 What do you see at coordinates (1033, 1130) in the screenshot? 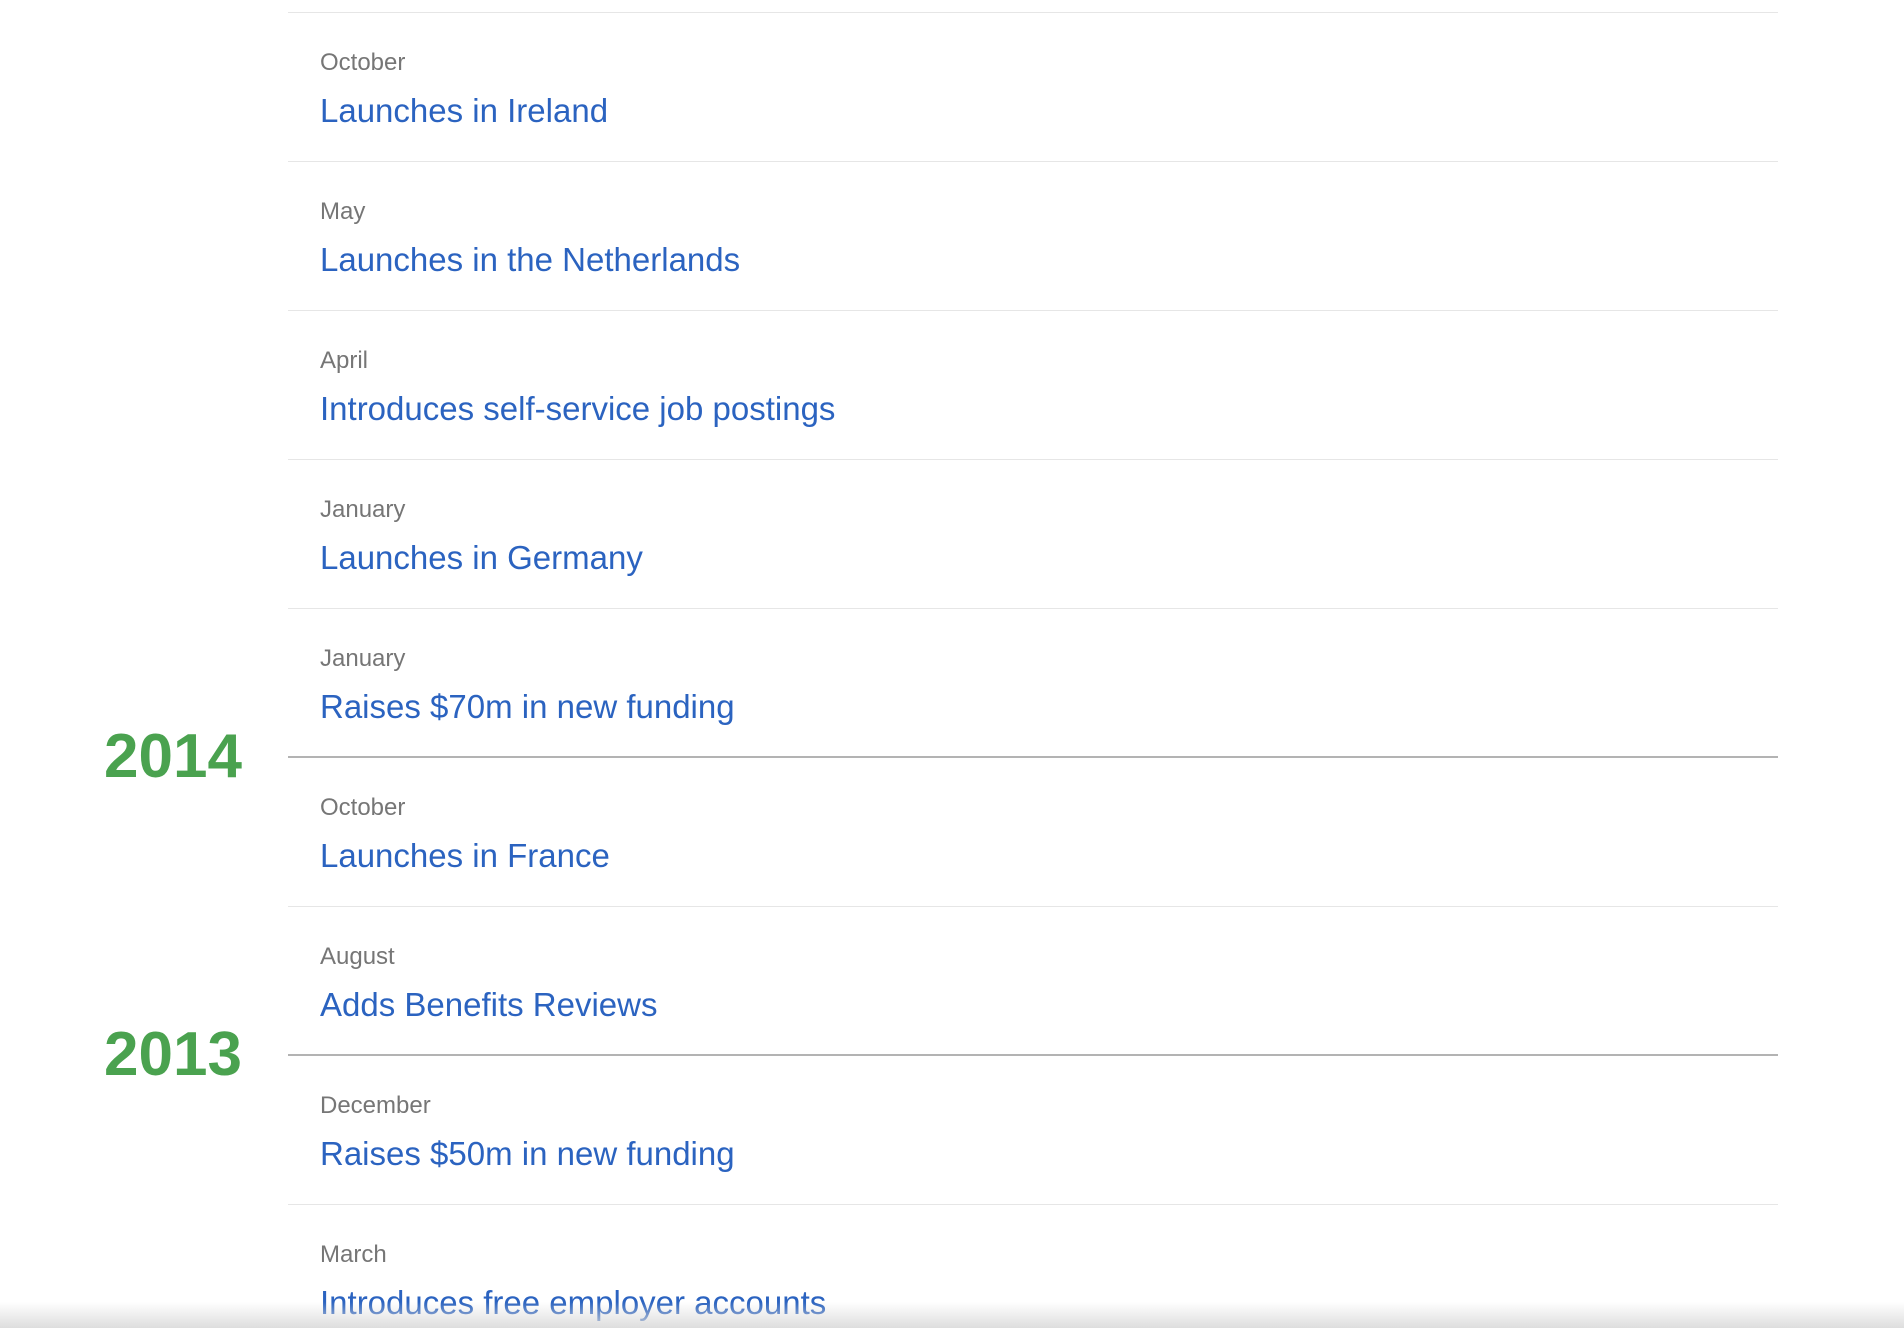
I see `timeline-entry: December Raises $50m in new funding` at bounding box center [1033, 1130].